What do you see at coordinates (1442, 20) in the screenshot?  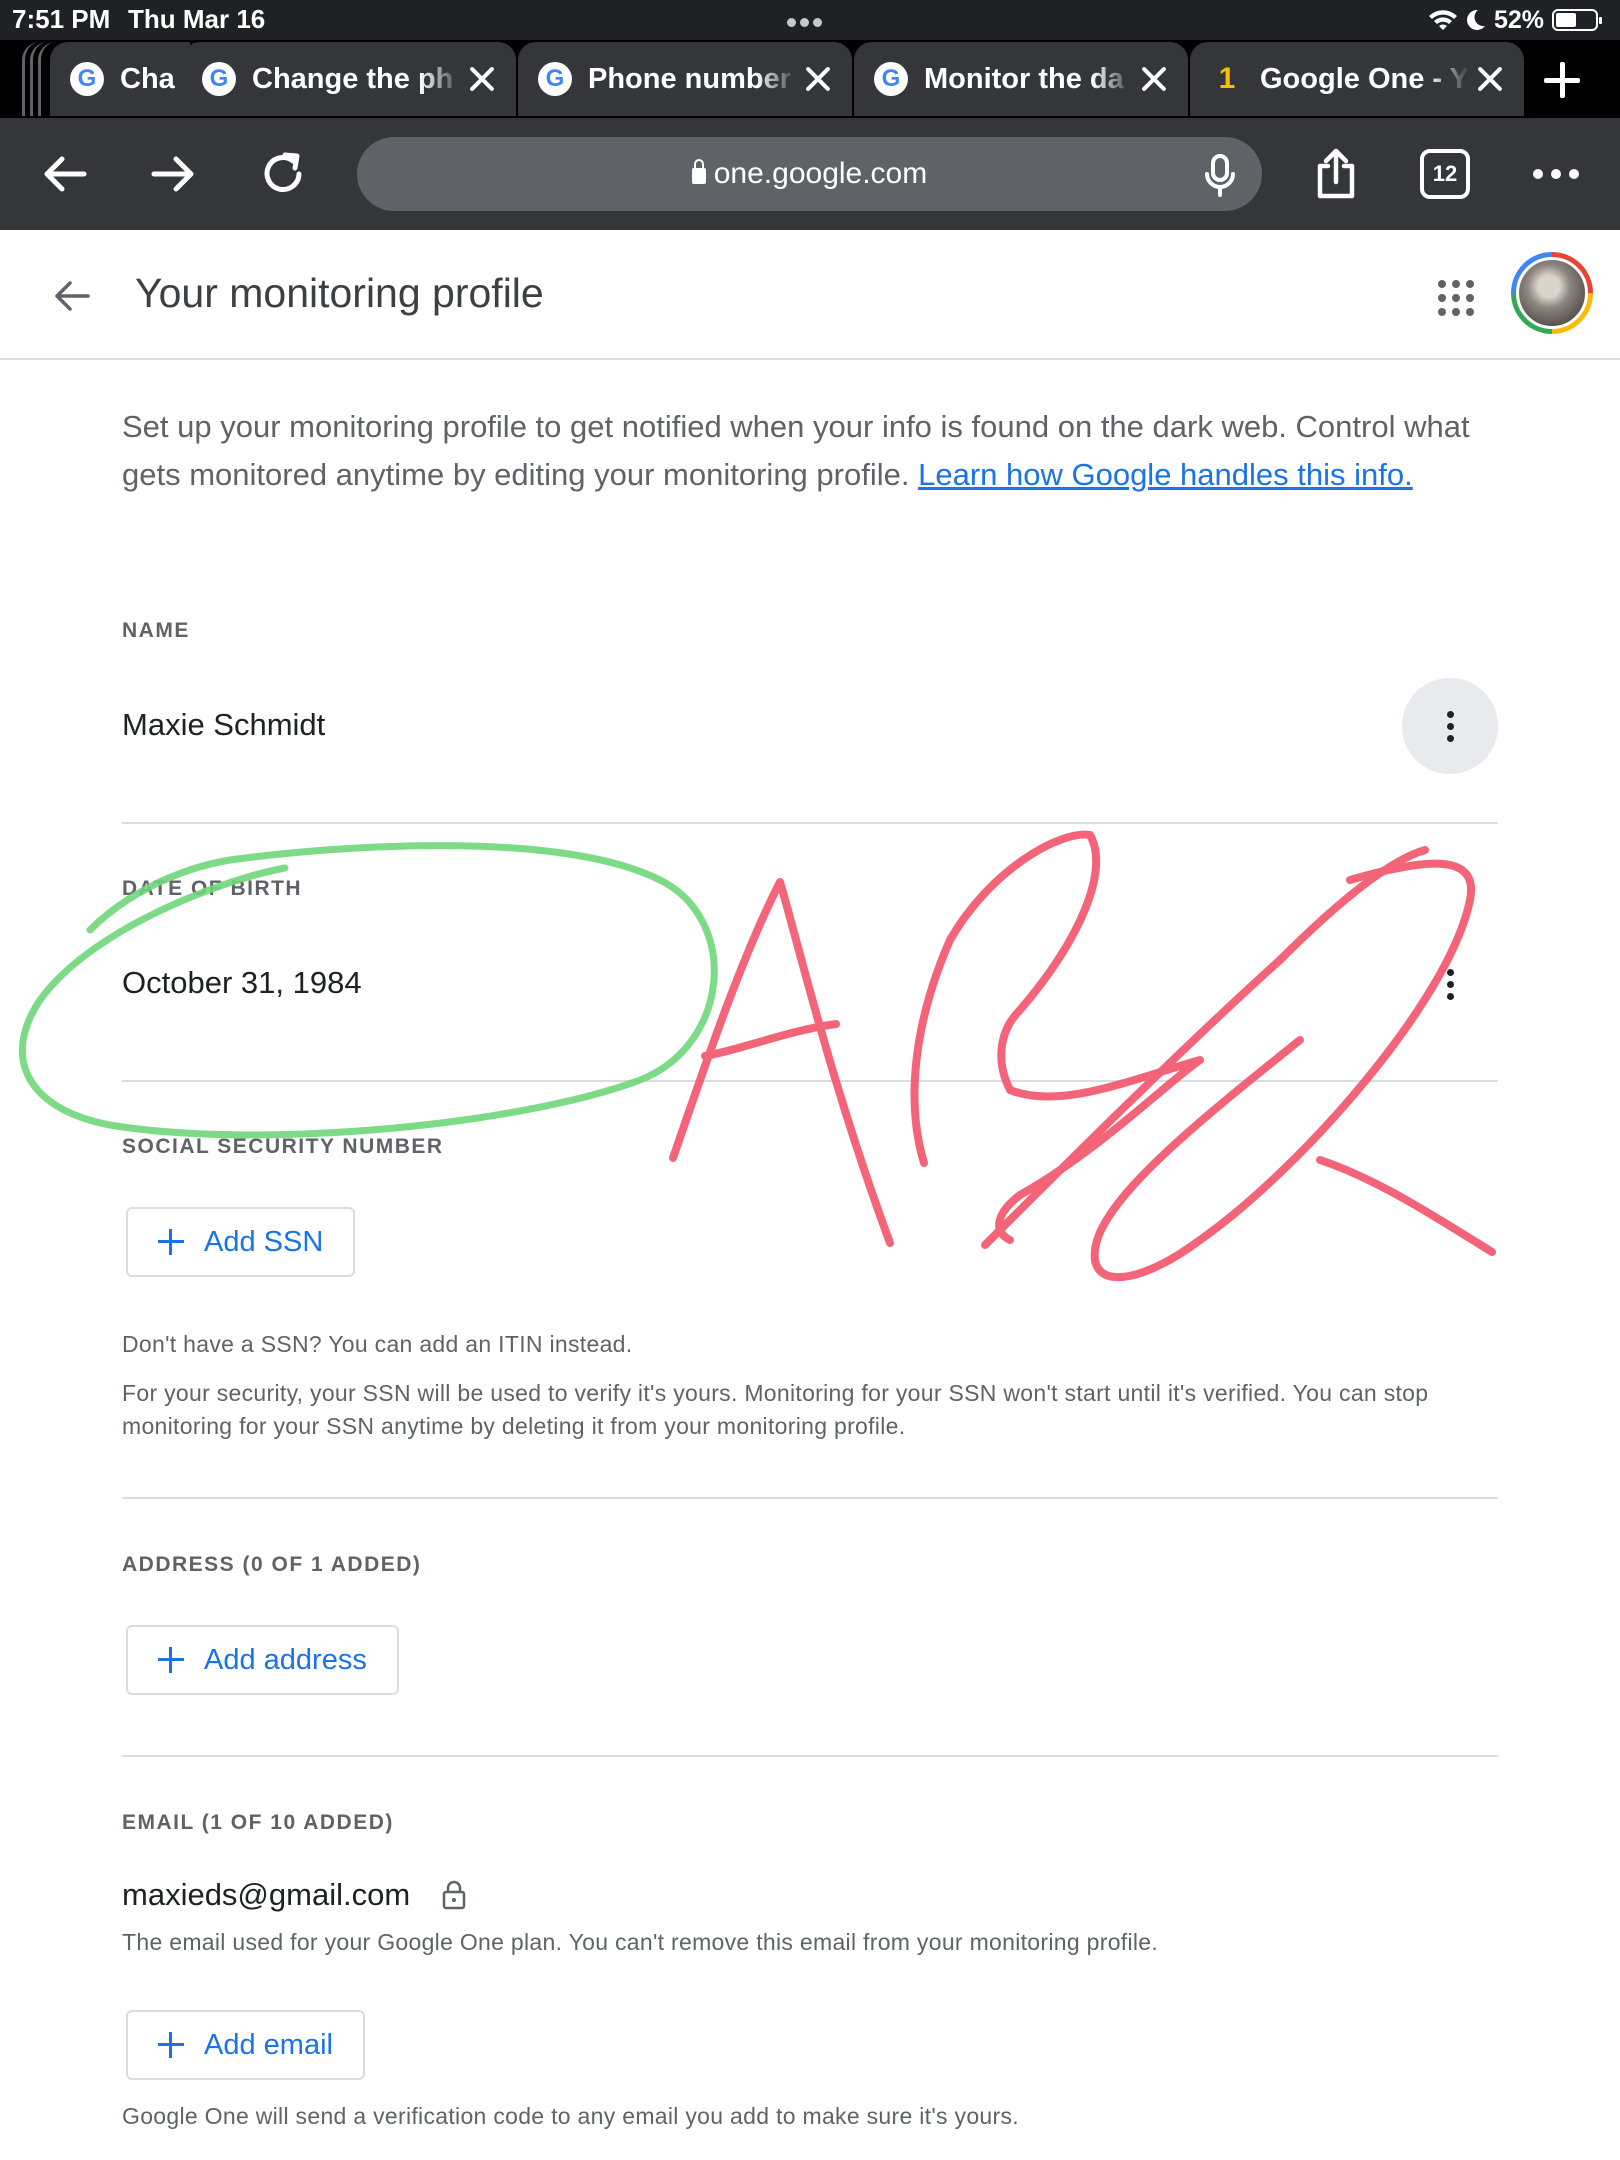 I see `wifi-icon` at bounding box center [1442, 20].